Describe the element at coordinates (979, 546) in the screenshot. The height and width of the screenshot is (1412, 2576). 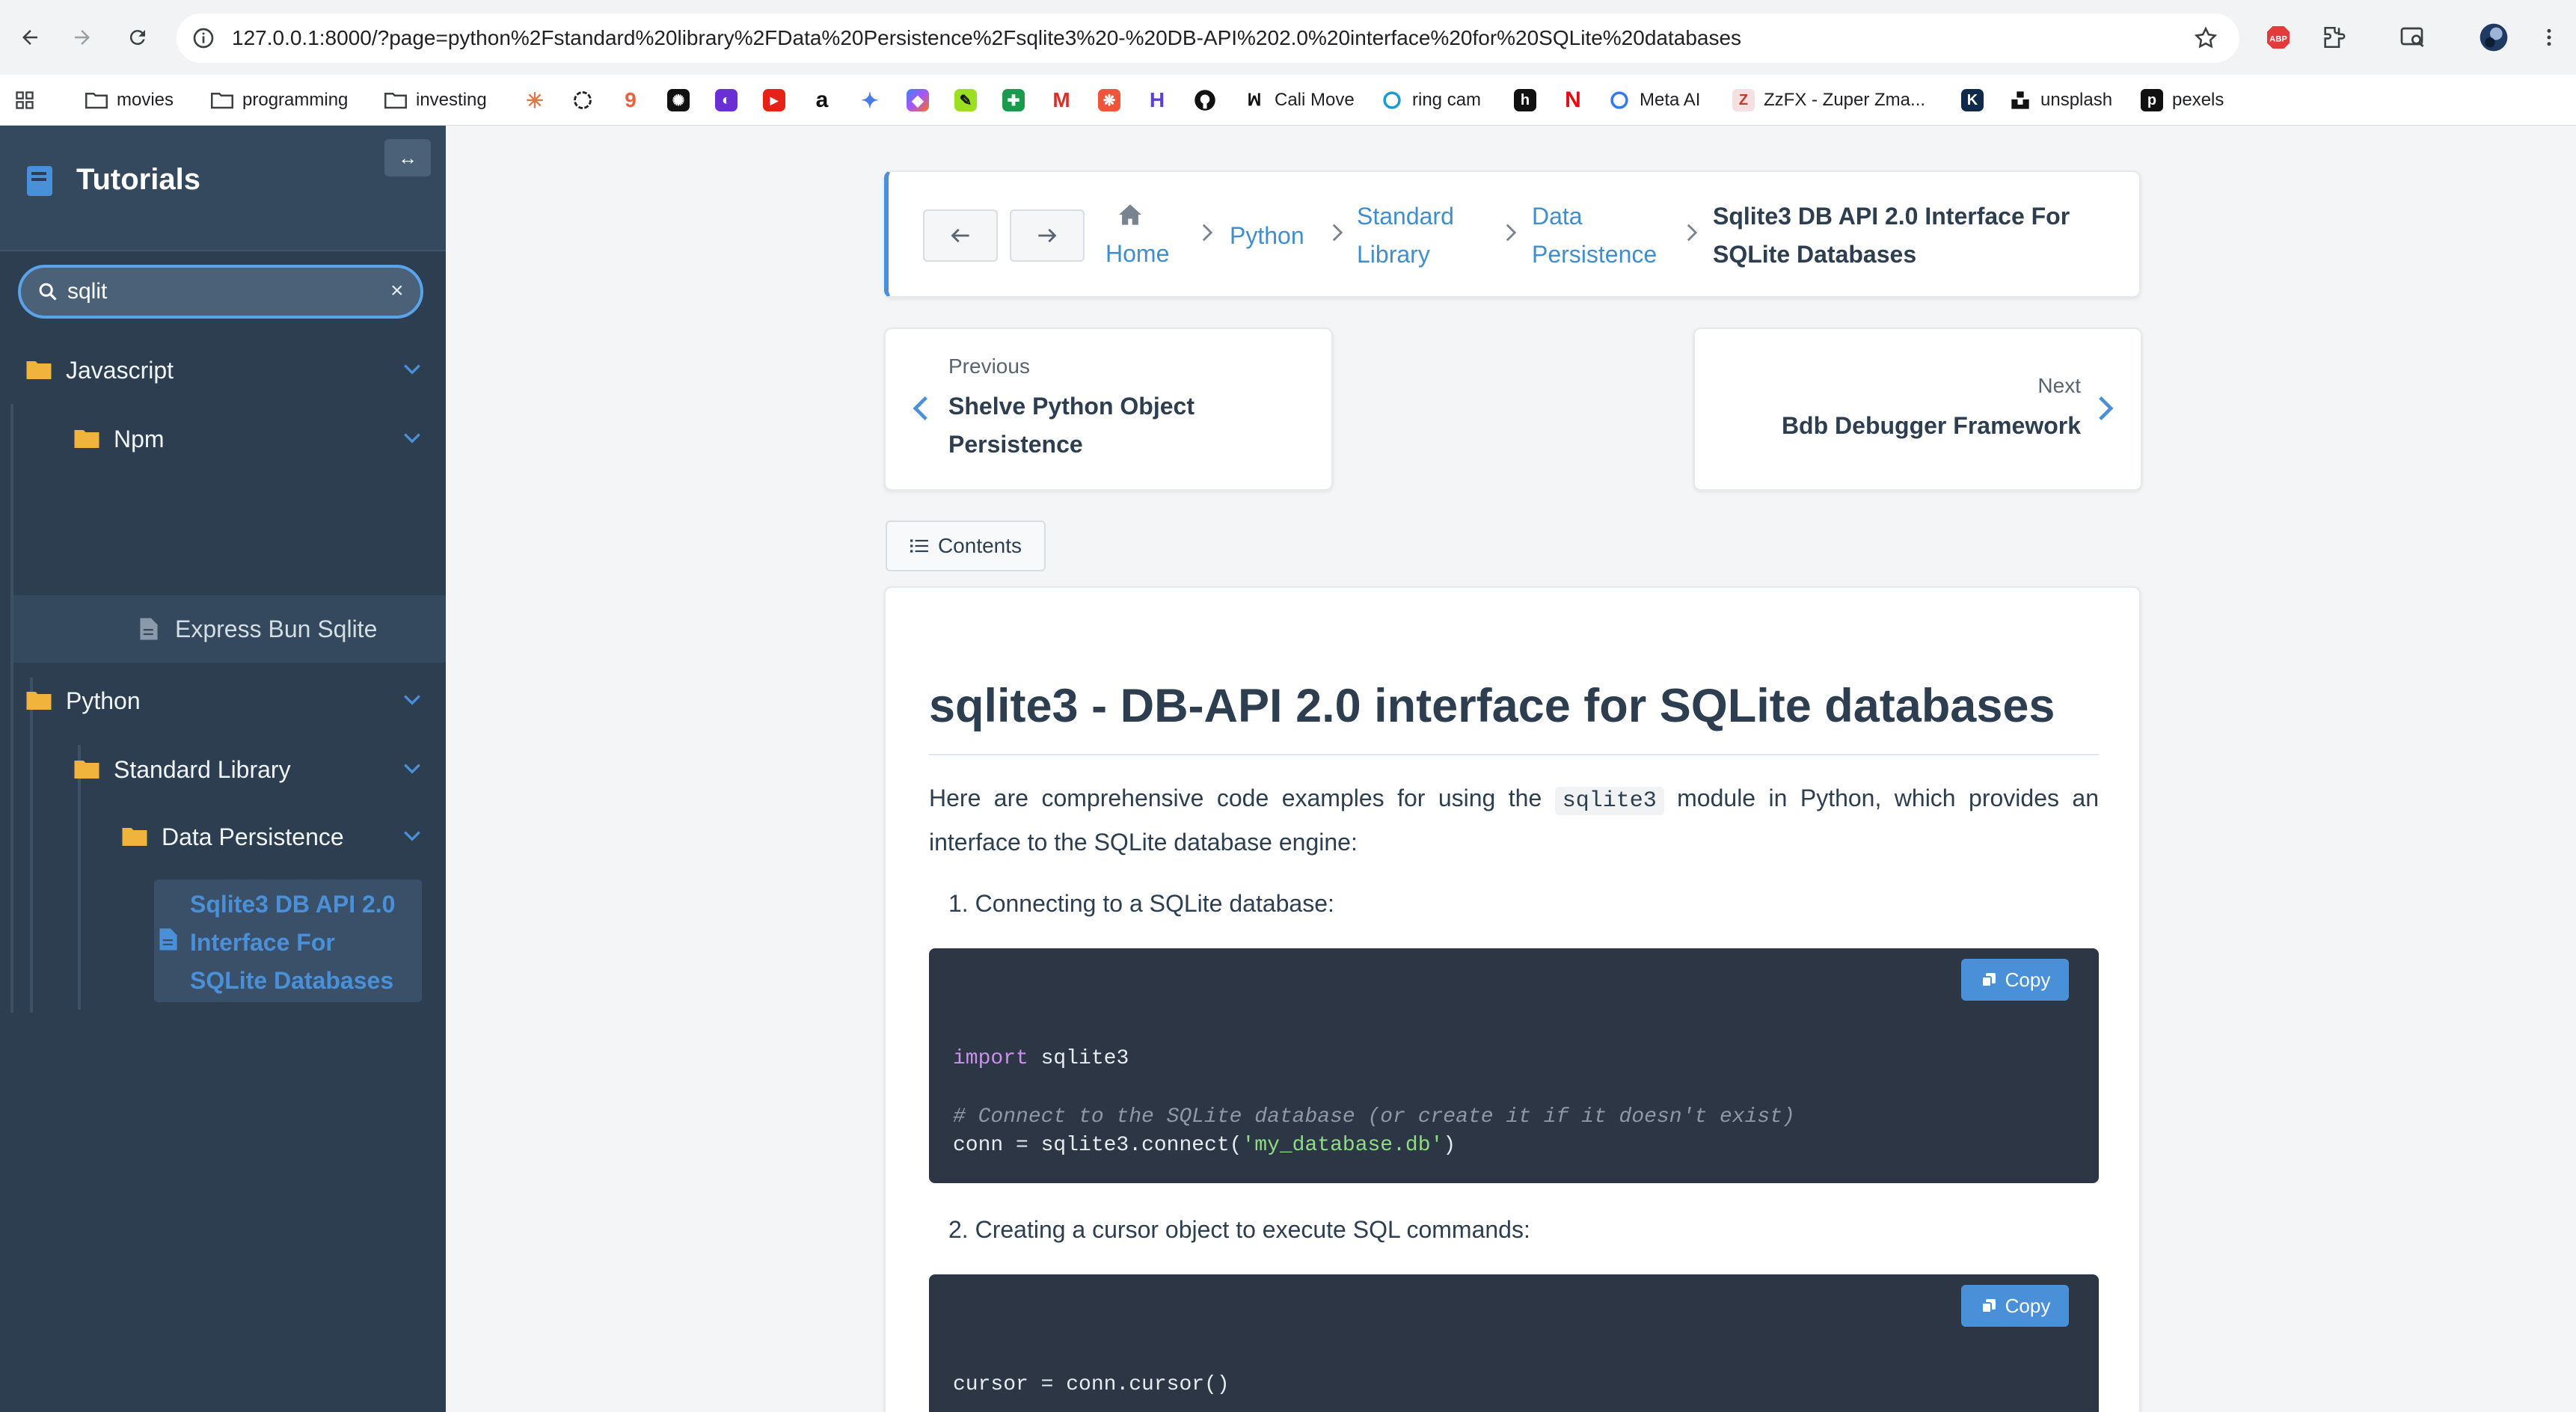
I see `contents-label: Contents` at that location.